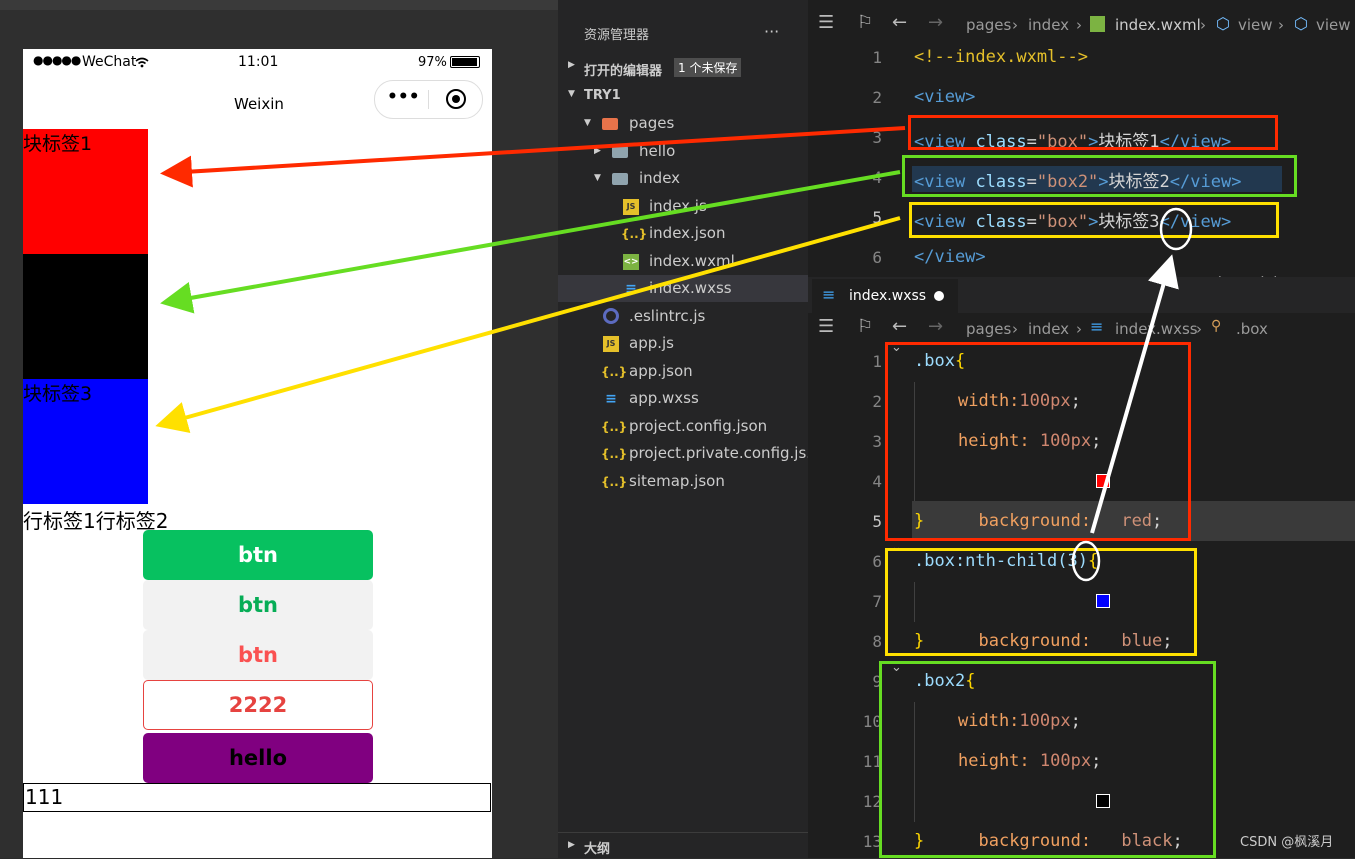 Image resolution: width=1355 pixels, height=859 pixels. What do you see at coordinates (1176, 229) in the screenshot?
I see `circle-mark-top` at bounding box center [1176, 229].